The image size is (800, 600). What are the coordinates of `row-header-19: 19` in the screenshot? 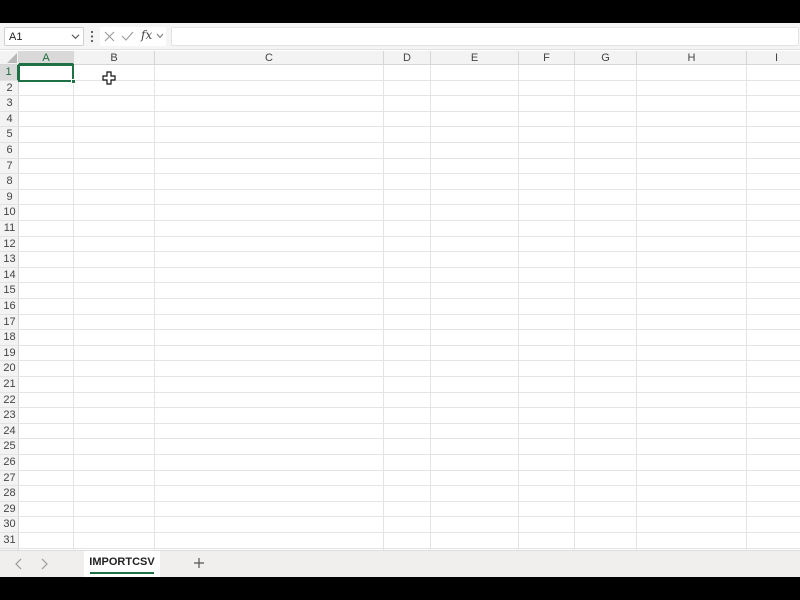 It's located at (9, 354).